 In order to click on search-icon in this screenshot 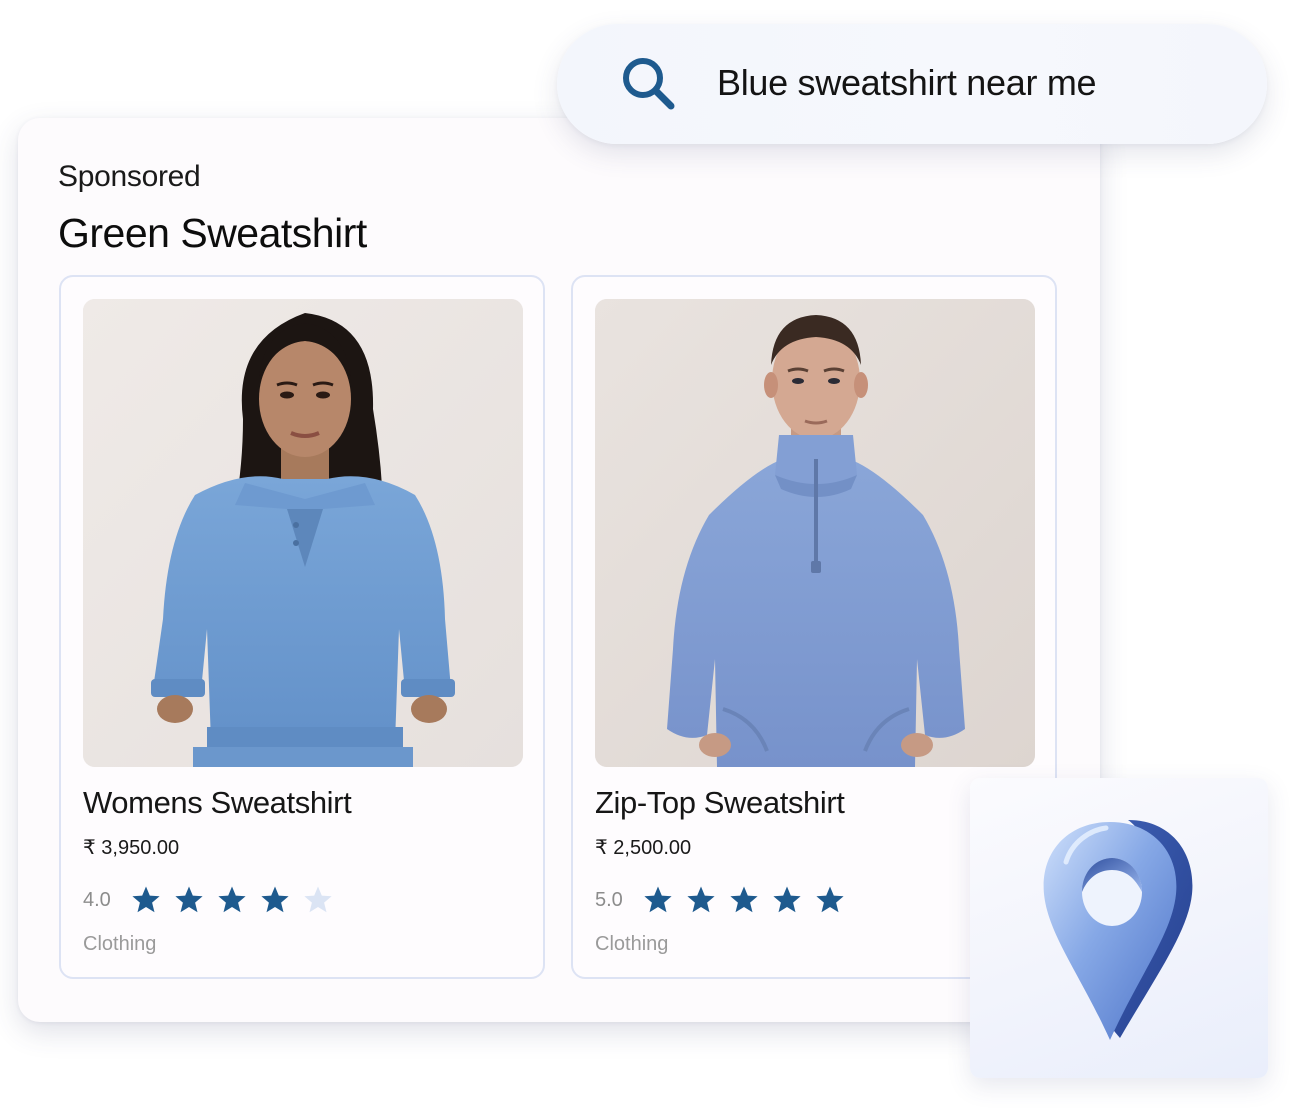, I will do `click(648, 83)`.